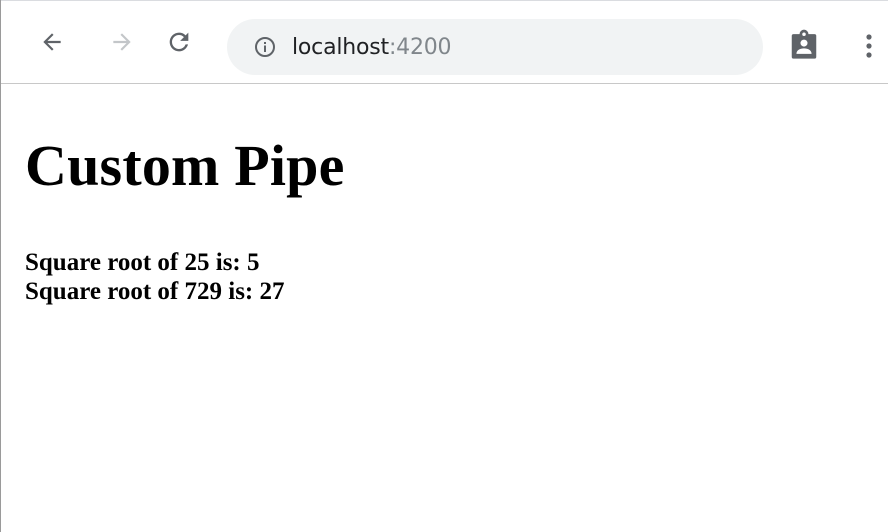  Describe the element at coordinates (495, 47) in the screenshot. I see `address-bar: localhost:4200` at that location.